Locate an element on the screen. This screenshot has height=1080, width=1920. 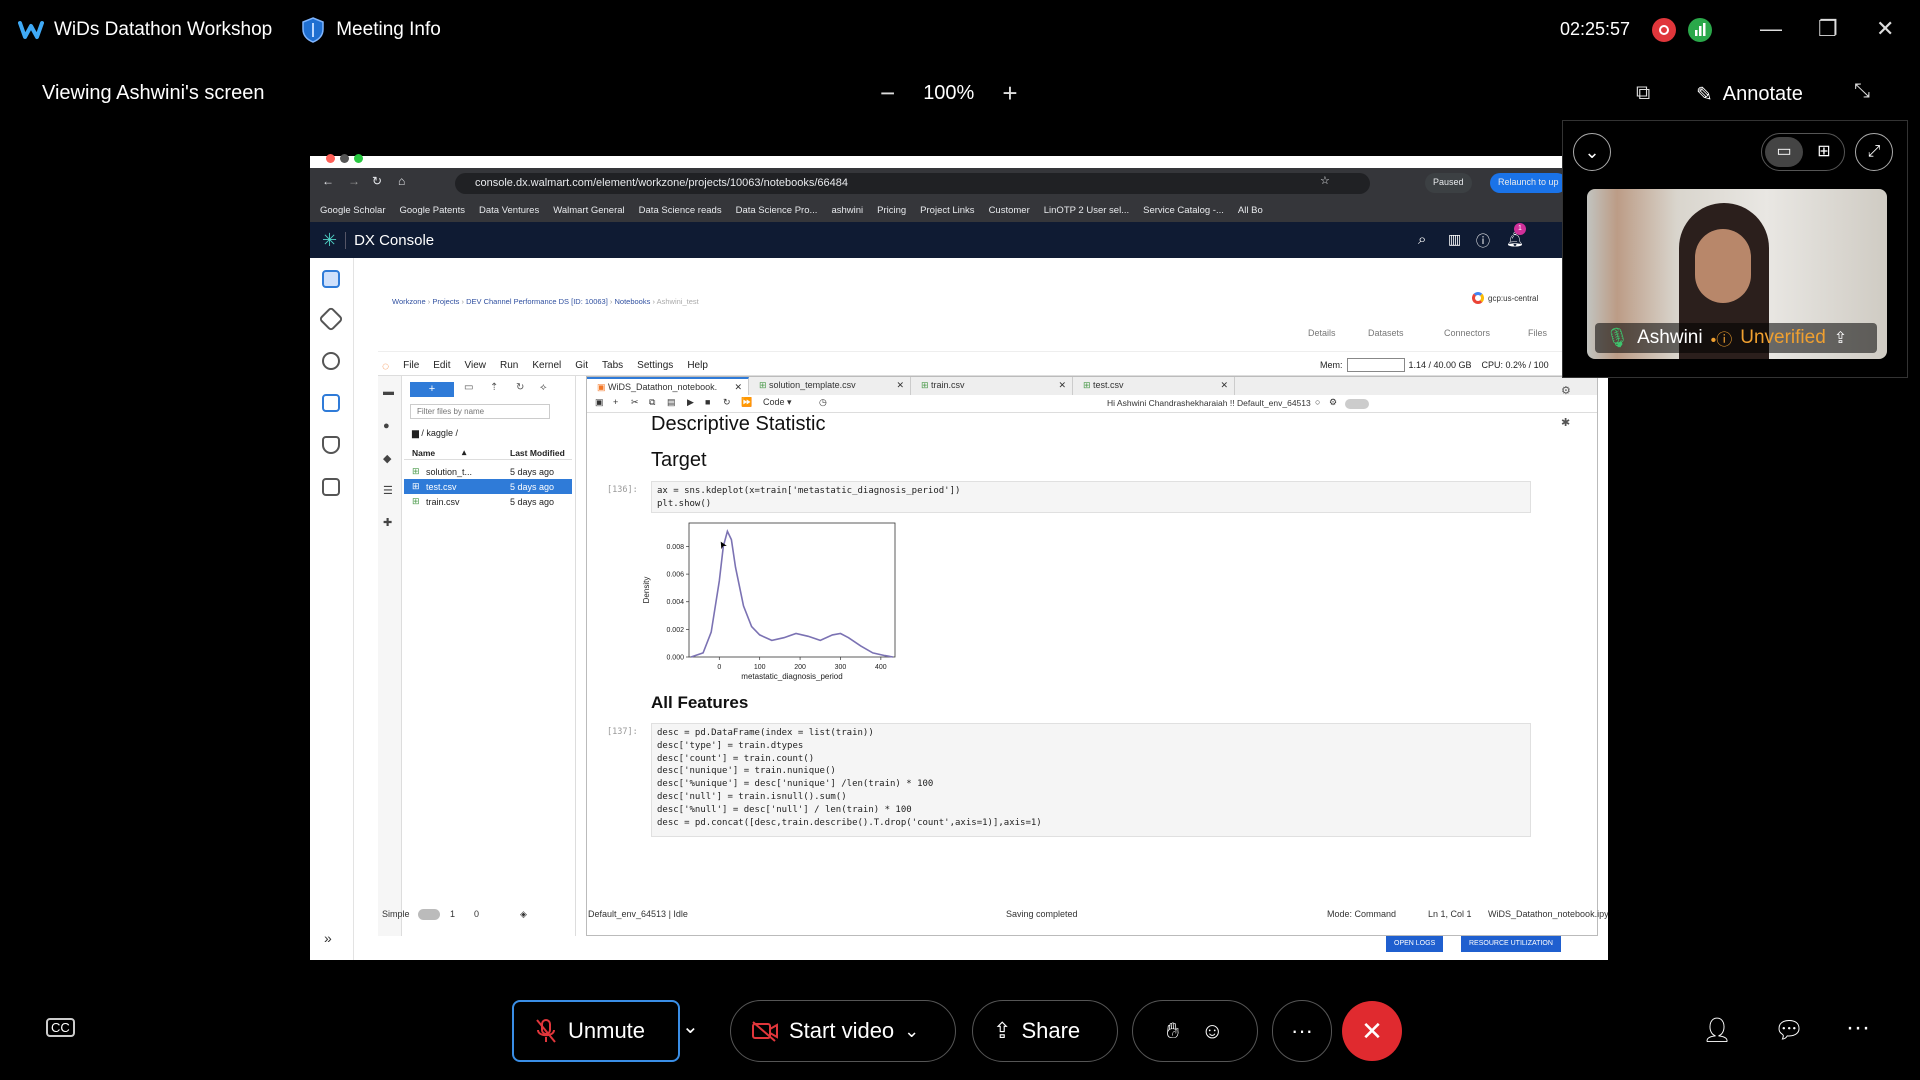
raise-hand-icon: ✋︎ is located at coordinates (1172, 1031).